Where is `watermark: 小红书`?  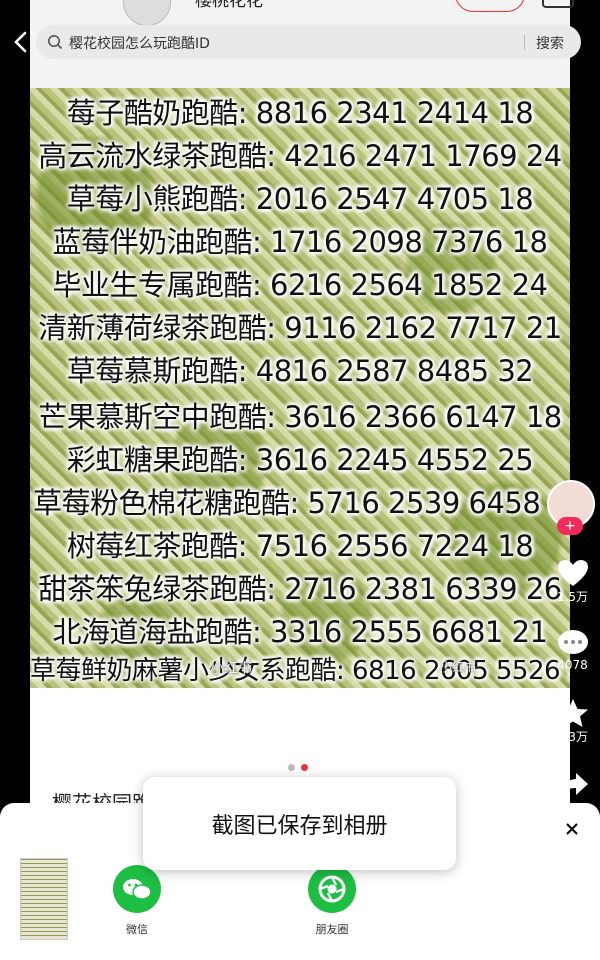 watermark: 小红书 is located at coordinates (231, 669).